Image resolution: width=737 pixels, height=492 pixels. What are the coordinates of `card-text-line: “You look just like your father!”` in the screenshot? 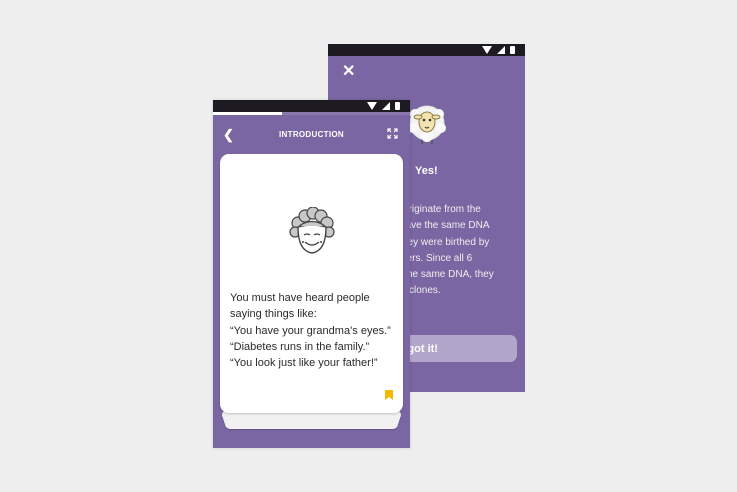 It's located at (304, 363).